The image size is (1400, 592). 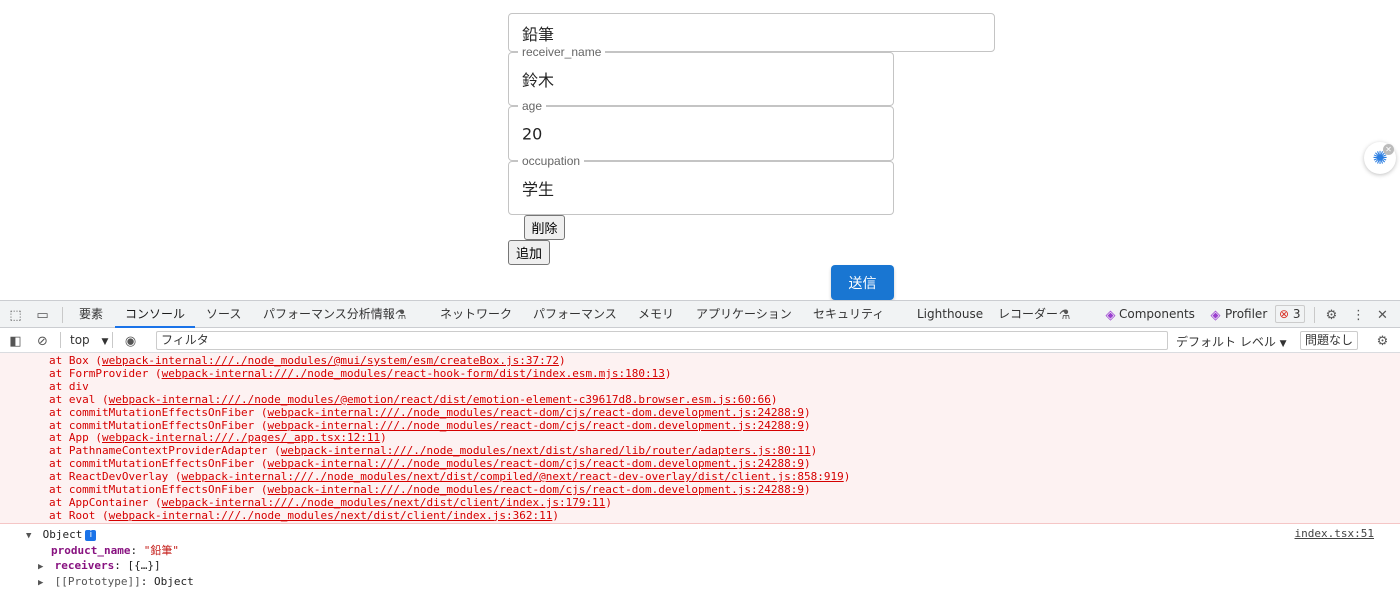 I want to click on age-value: 20, so click(x=532, y=133).